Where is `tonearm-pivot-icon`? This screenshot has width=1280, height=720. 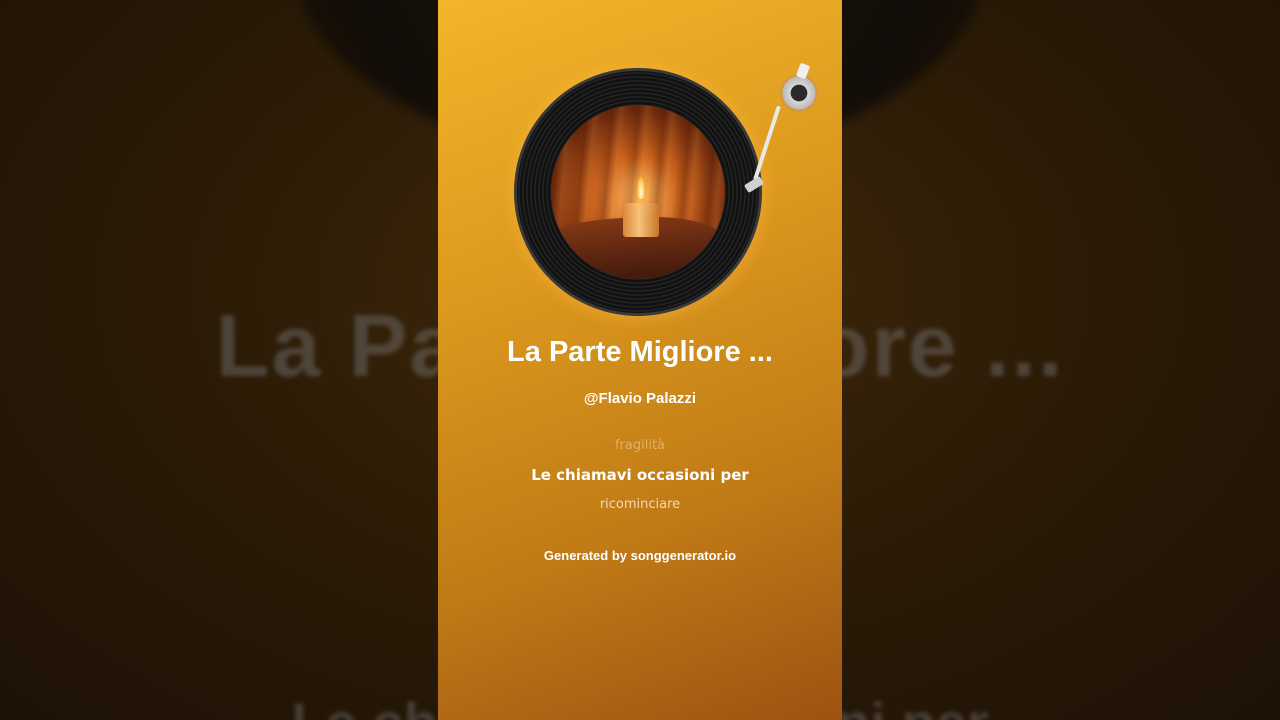 tonearm-pivot-icon is located at coordinates (799, 93).